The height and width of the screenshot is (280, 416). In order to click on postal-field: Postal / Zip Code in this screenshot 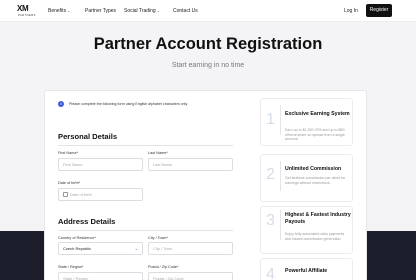, I will do `click(190, 276)`.